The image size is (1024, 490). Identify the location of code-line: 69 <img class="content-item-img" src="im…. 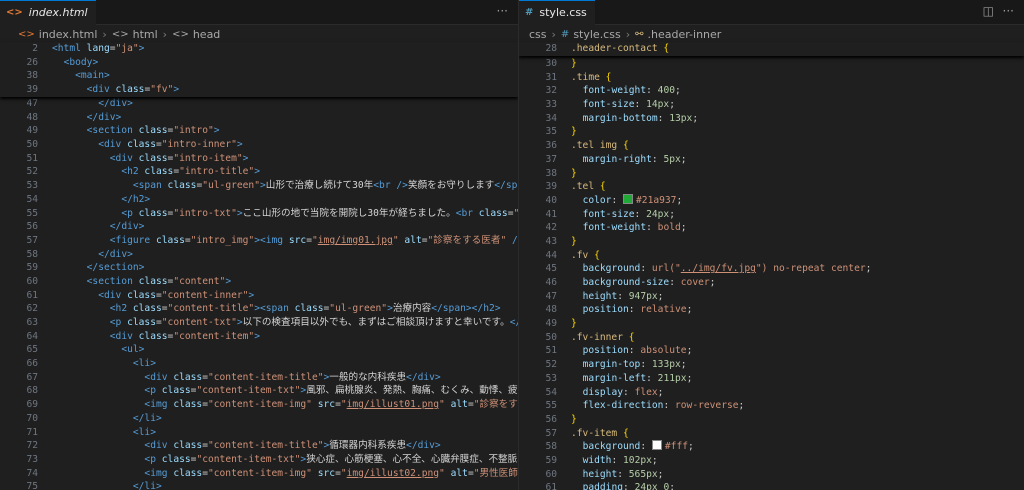
(259, 405).